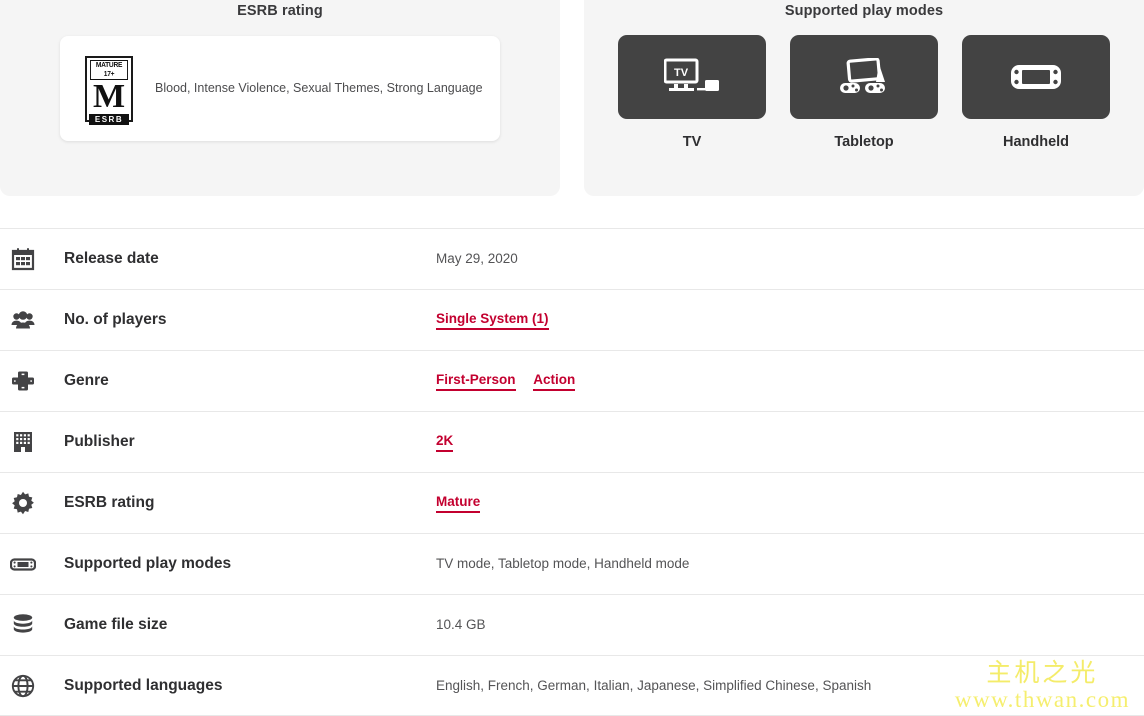 Image resolution: width=1144 pixels, height=716 pixels. I want to click on handheld-mode-label: Handheld, so click(1036, 142).